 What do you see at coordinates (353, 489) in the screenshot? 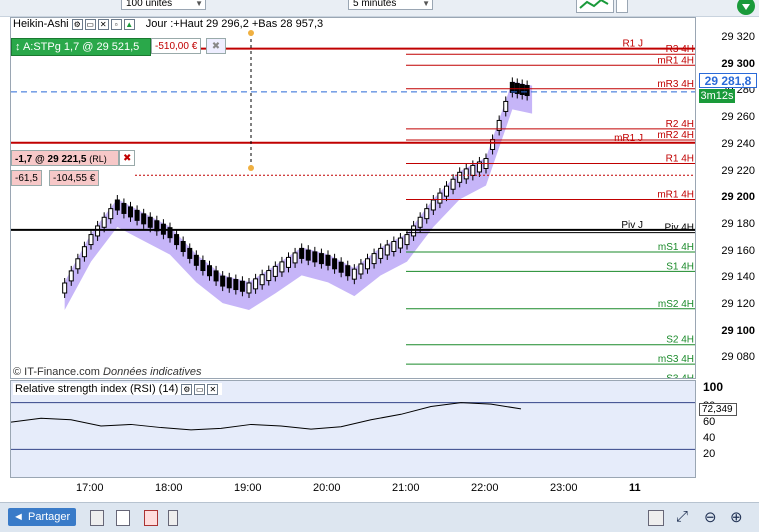
I see `time-axis: 17:00 18:00 19:00 20:00 21:00 22:00 23:00 11` at bounding box center [353, 489].